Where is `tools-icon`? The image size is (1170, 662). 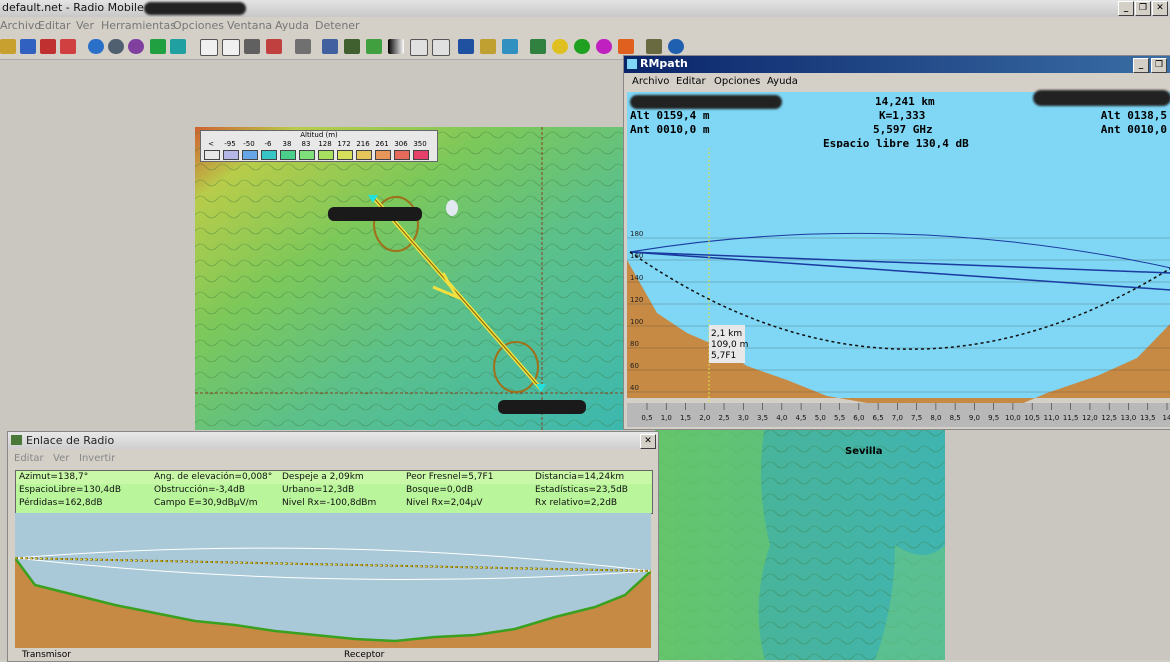
tools-icon is located at coordinates (68, 46).